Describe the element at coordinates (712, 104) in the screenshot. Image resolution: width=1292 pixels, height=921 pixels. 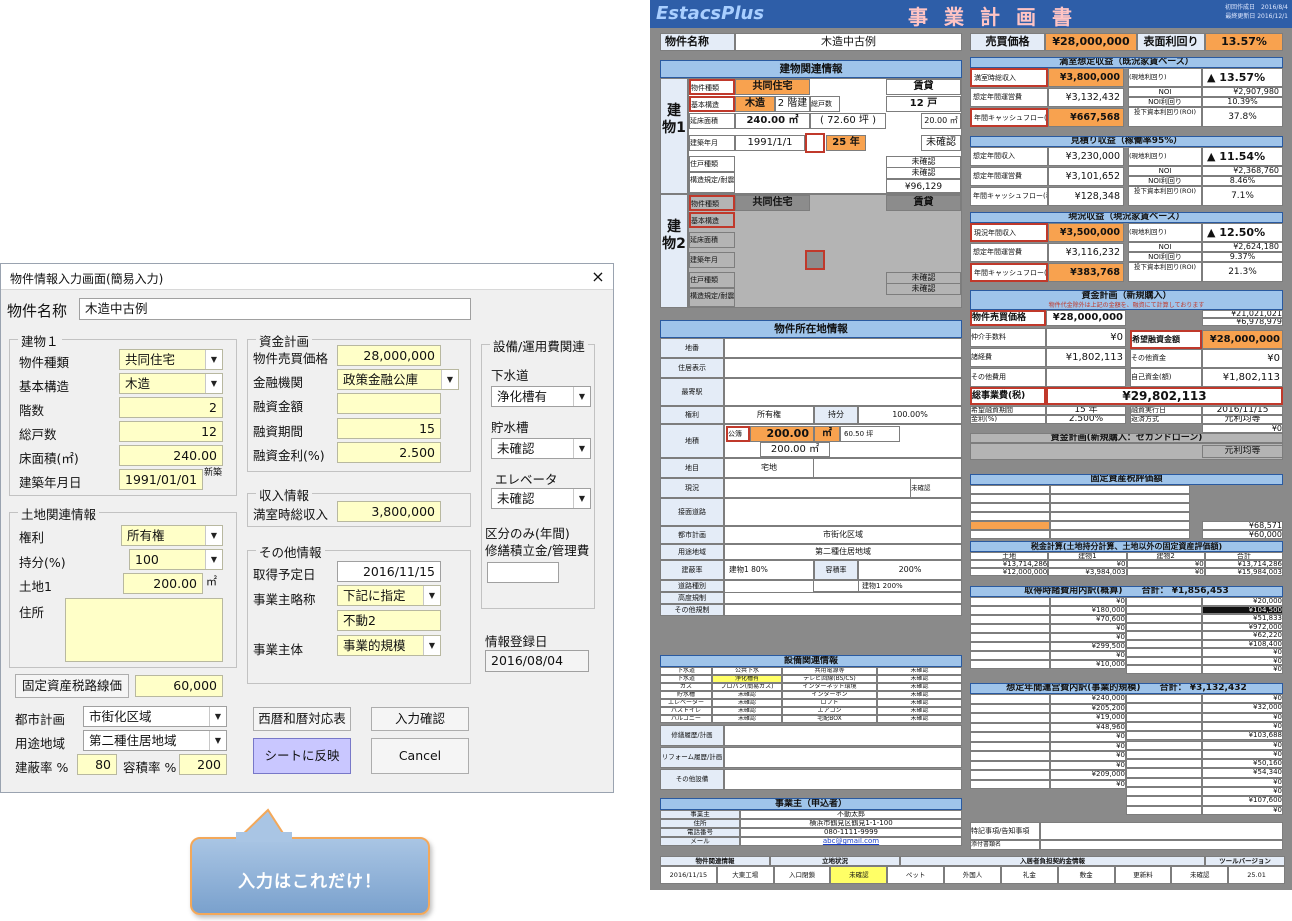
I see `b1-struct-label: 基本構造` at that location.